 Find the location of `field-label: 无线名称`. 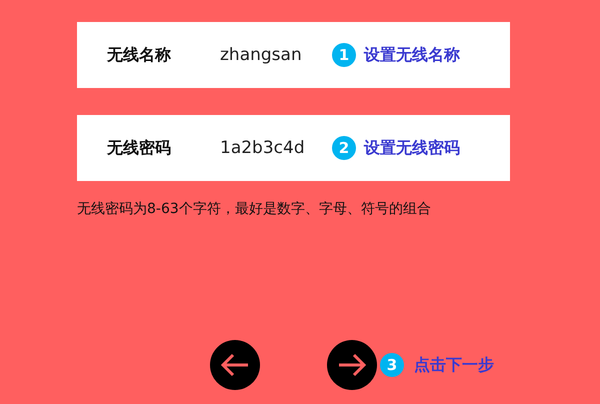

field-label: 无线名称 is located at coordinates (139, 55).